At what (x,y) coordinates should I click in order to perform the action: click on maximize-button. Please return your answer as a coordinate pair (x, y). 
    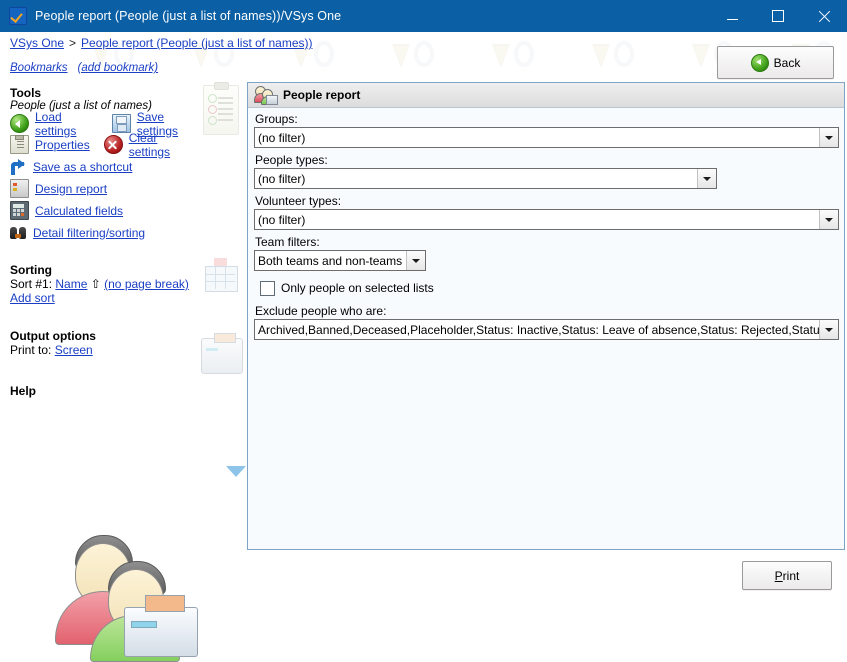
    Looking at the image, I should click on (778, 16).